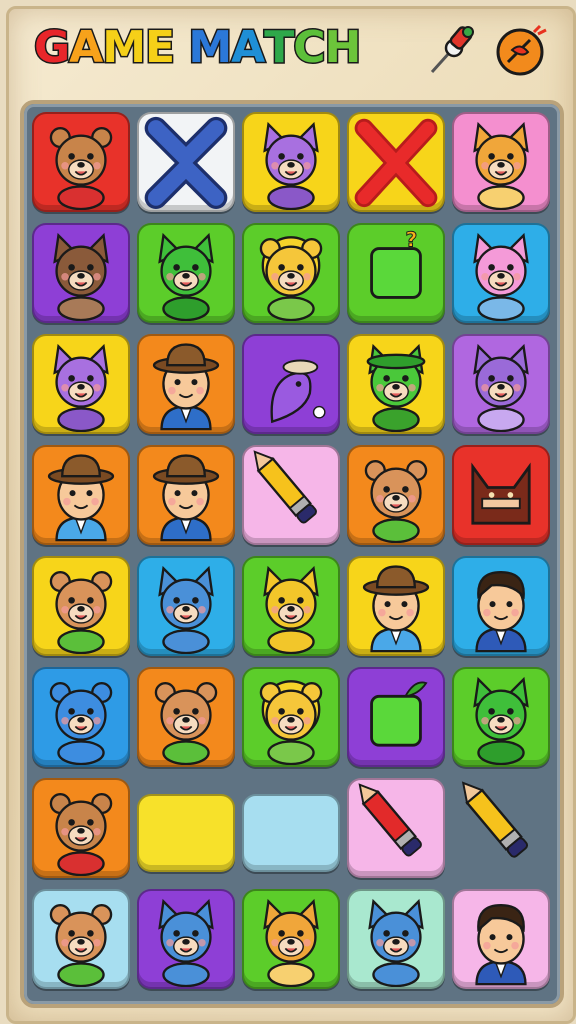  I want to click on tile-r2-c1, so click(81, 273).